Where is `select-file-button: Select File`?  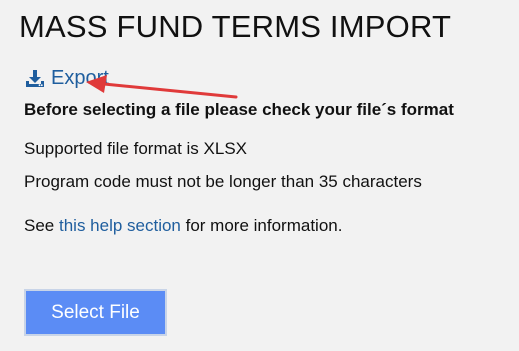
select-file-button: Select File is located at coordinates (95, 312).